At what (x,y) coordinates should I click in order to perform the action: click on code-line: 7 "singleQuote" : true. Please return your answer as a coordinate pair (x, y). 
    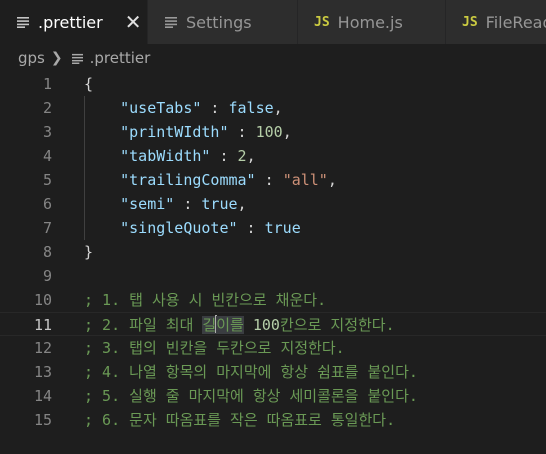
    Looking at the image, I should click on (273, 228).